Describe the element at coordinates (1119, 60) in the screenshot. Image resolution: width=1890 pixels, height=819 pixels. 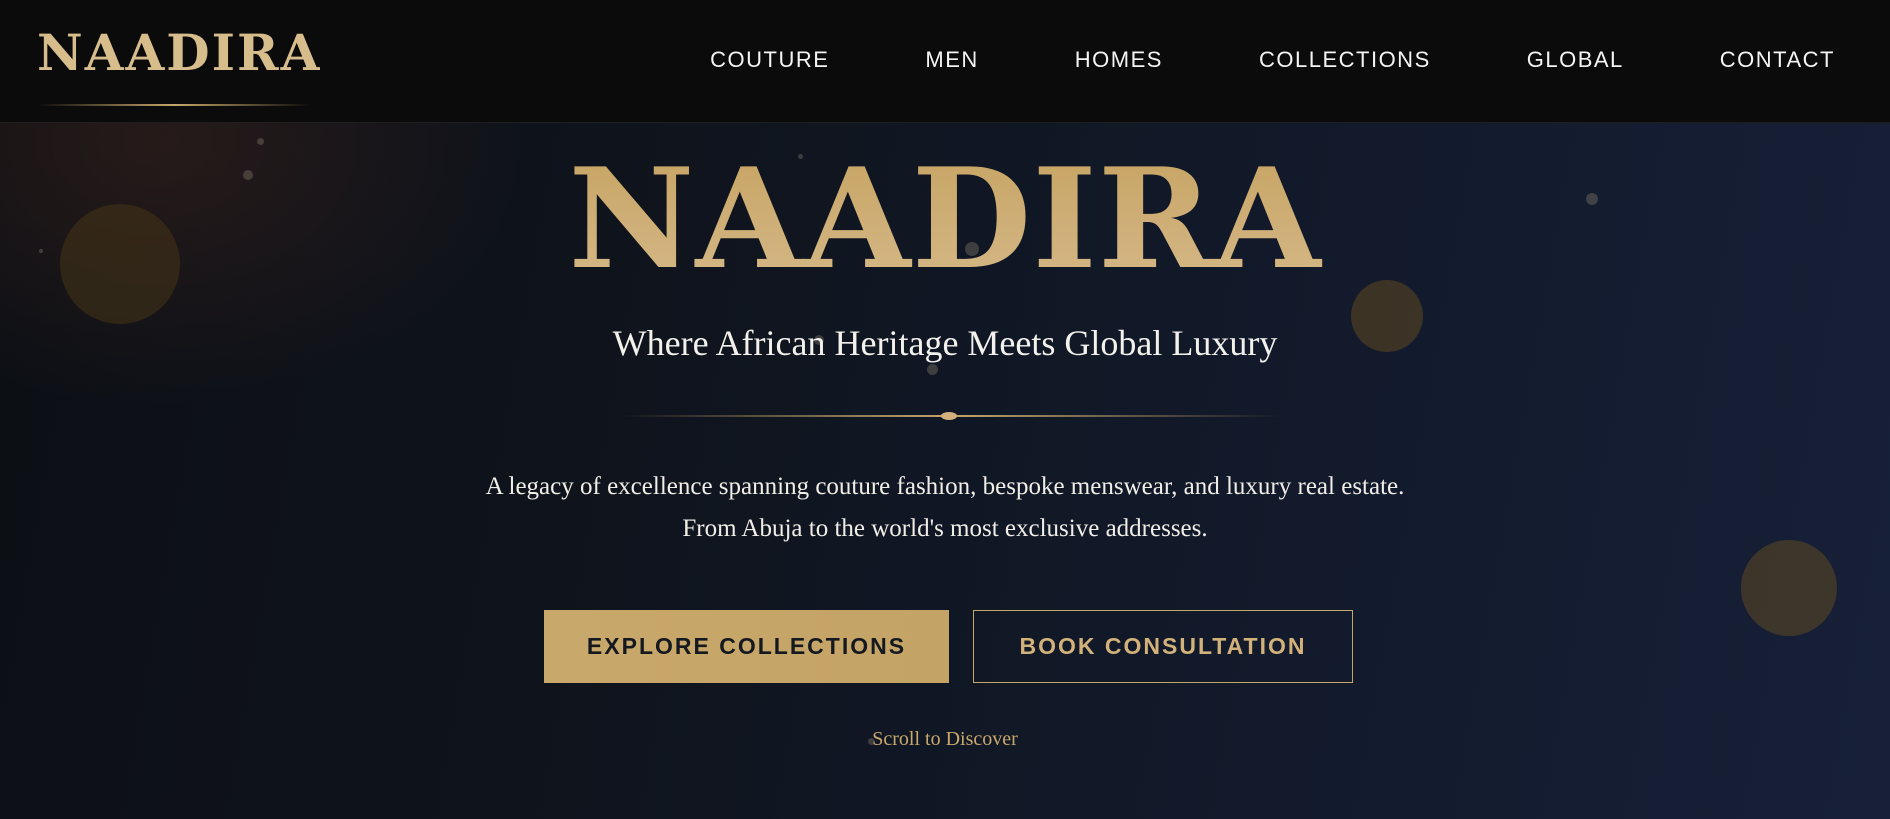
I see `nav-item-homes: HOMES` at that location.